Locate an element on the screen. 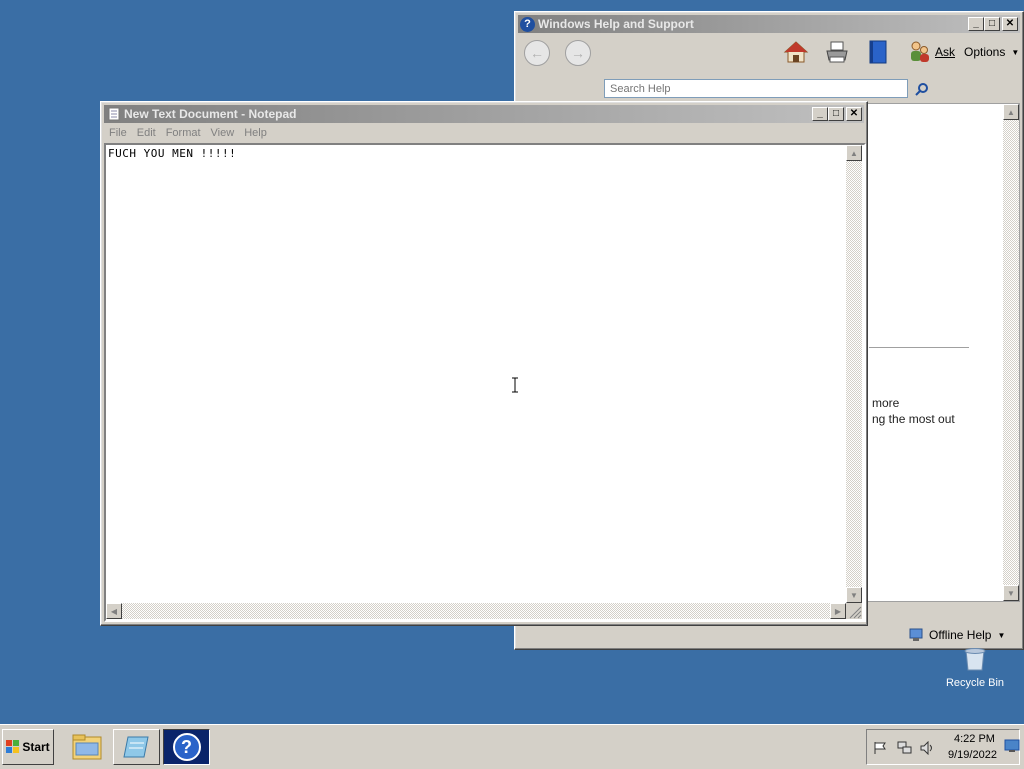  browse-help-button is located at coordinates (878, 52).